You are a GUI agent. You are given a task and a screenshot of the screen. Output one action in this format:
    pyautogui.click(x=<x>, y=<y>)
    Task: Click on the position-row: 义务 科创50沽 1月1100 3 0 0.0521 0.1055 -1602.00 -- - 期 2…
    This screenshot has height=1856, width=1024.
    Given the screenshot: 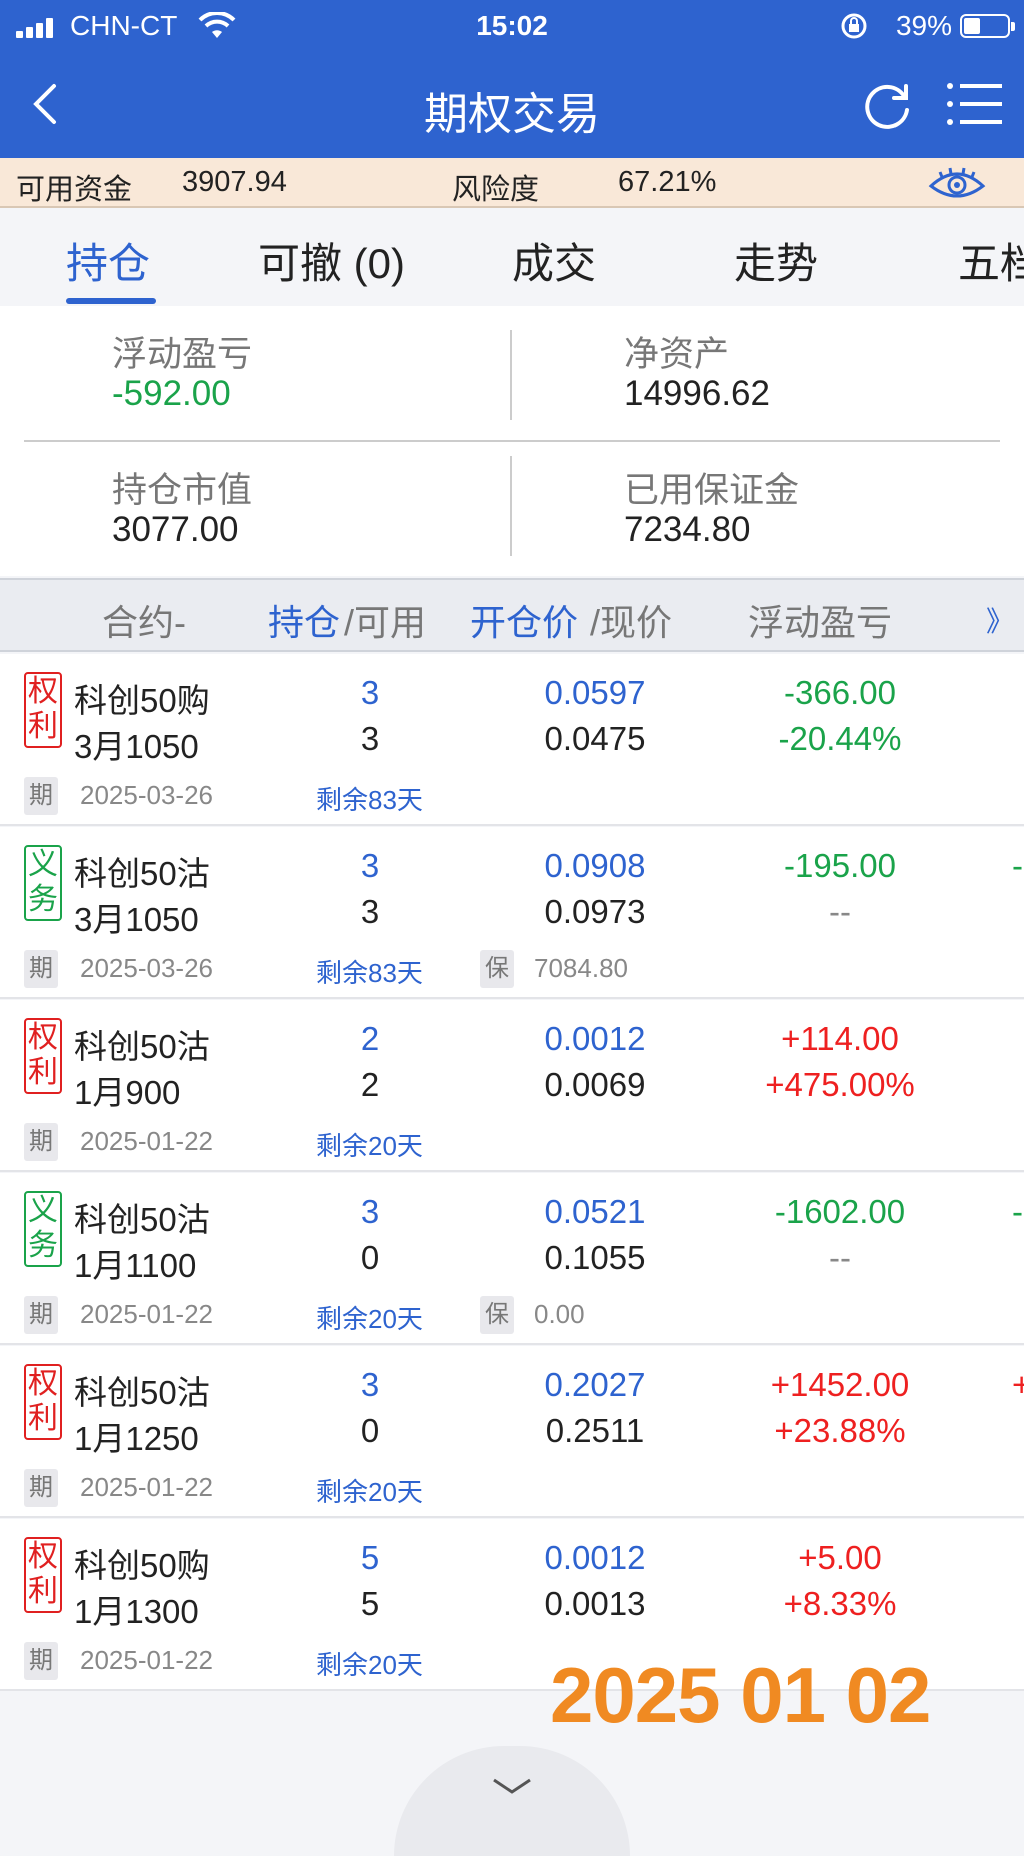 What is the action you would take?
    pyautogui.click(x=512, y=1259)
    